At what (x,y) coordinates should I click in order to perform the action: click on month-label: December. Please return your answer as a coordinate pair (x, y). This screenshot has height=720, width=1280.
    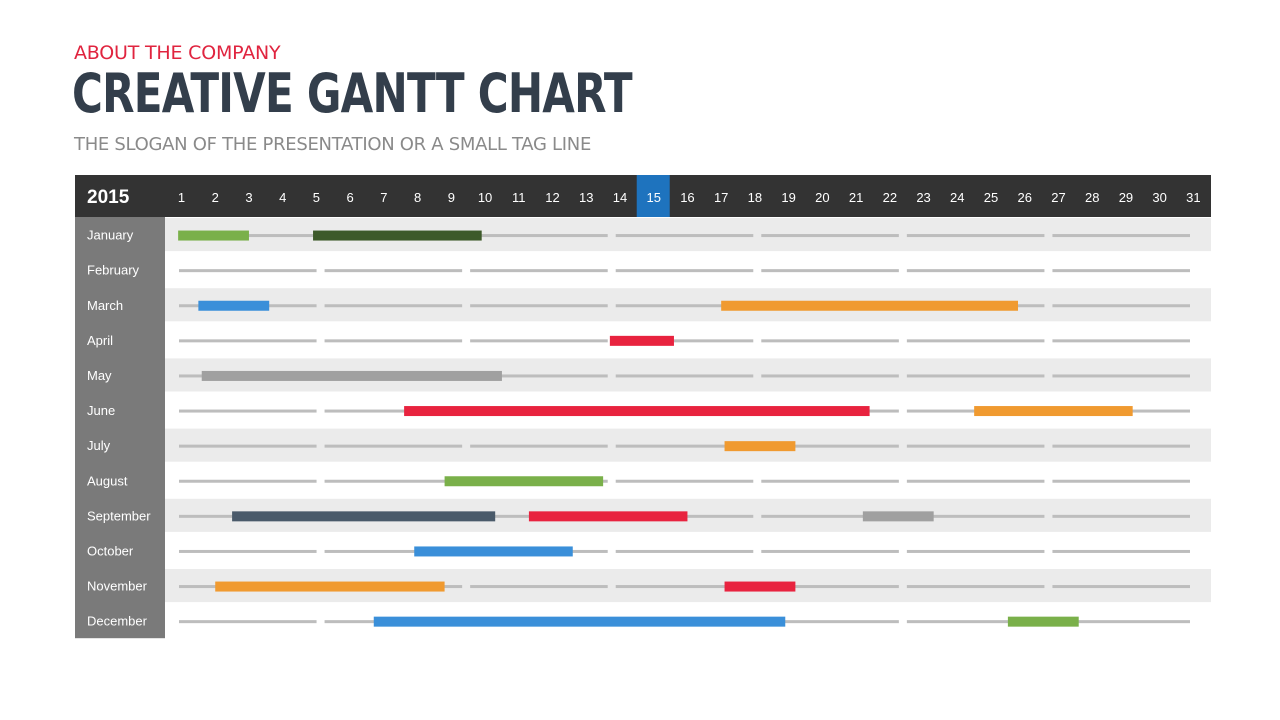
    Looking at the image, I should click on (117, 621).